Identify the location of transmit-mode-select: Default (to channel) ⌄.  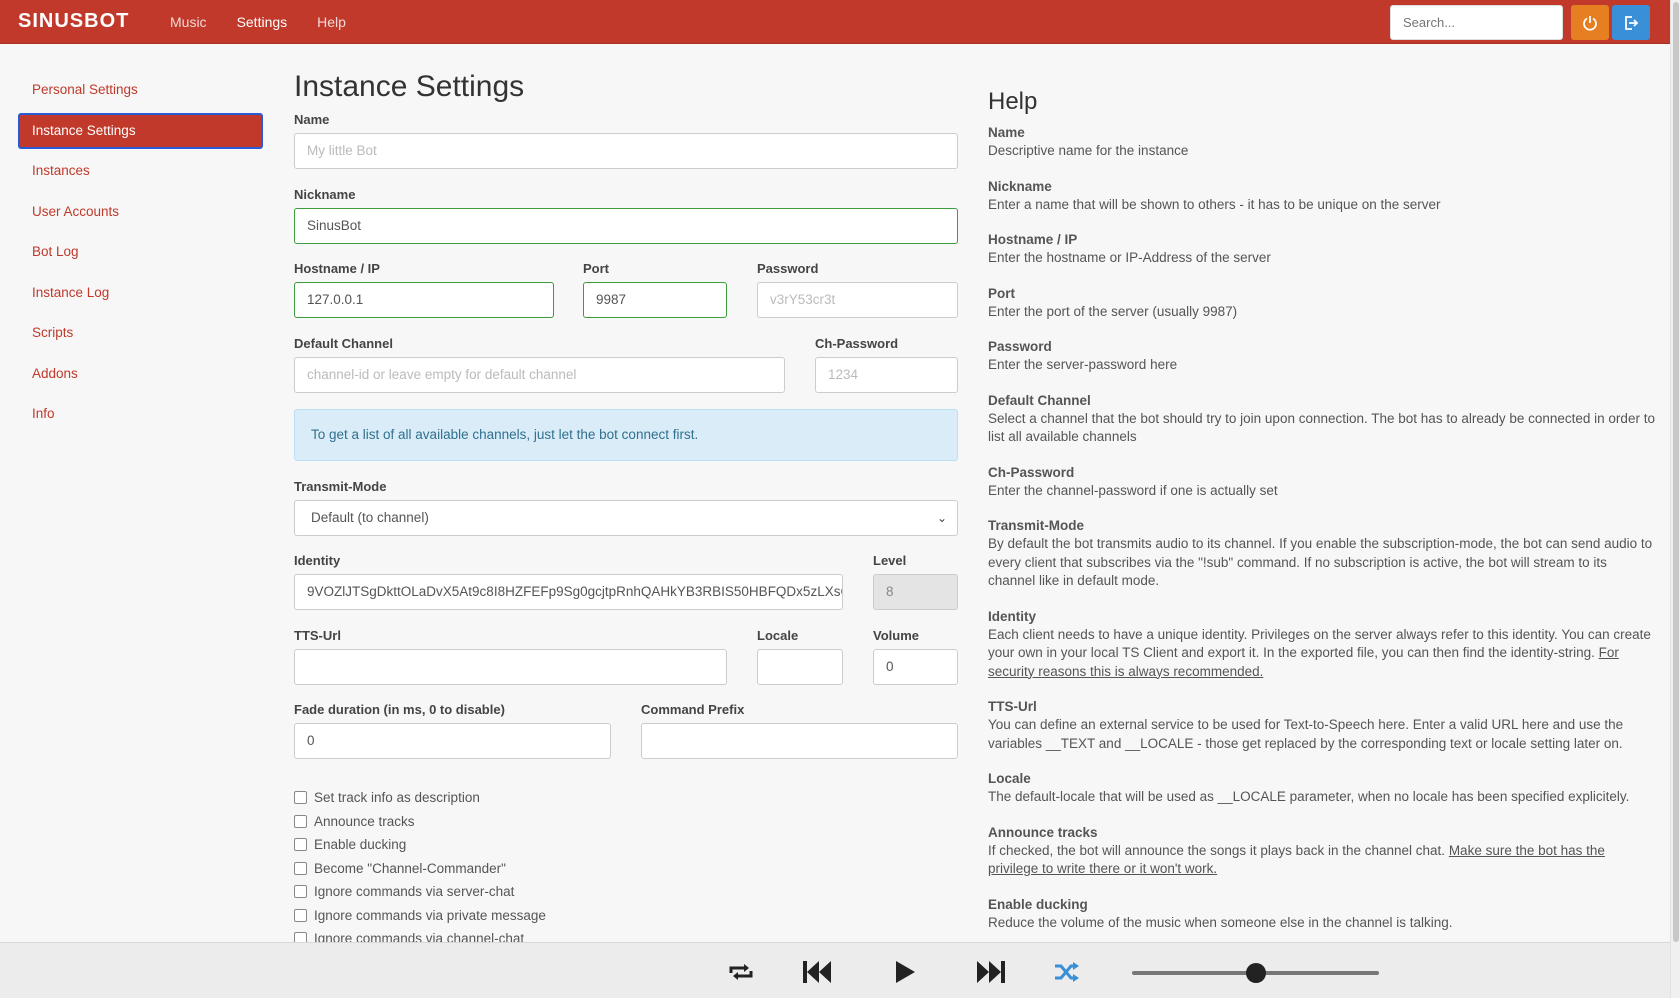
(626, 518).